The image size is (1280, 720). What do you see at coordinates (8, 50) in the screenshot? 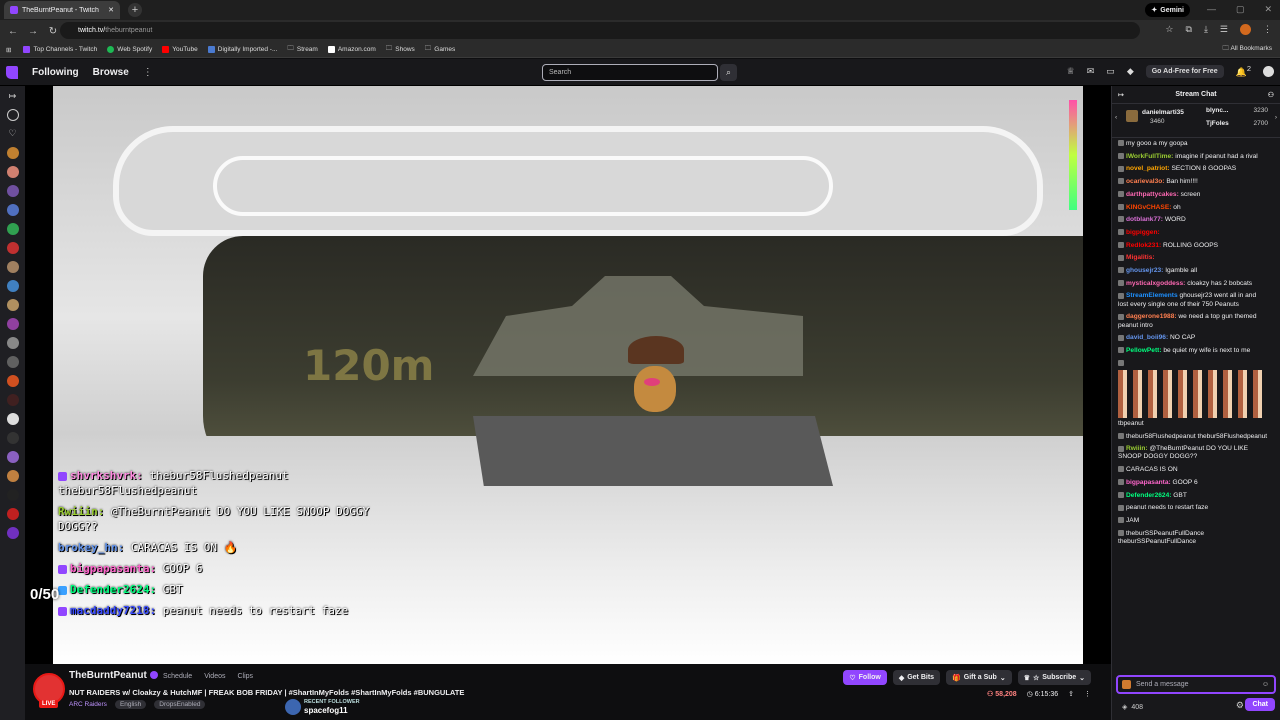
I see `apps-icon: ⊞` at bounding box center [8, 50].